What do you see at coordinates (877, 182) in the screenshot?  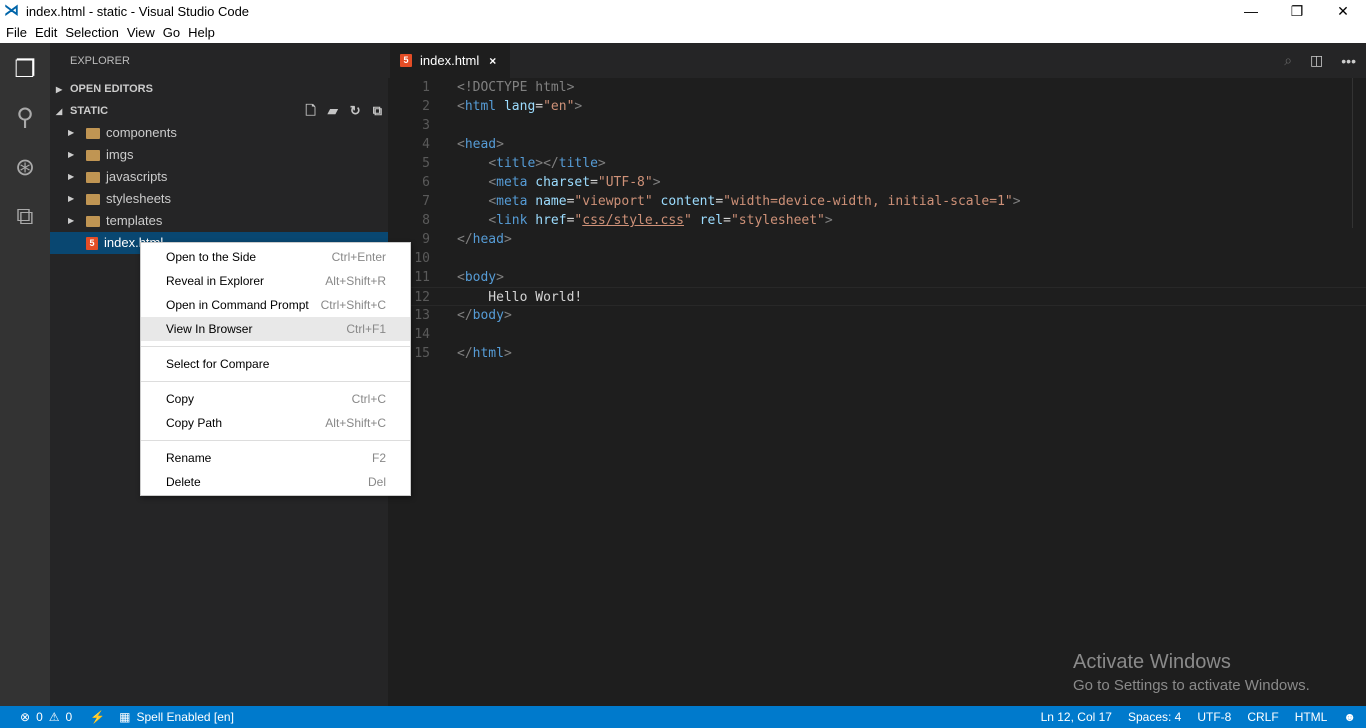 I see `code-line: 6 <meta charset="UTF-8">` at bounding box center [877, 182].